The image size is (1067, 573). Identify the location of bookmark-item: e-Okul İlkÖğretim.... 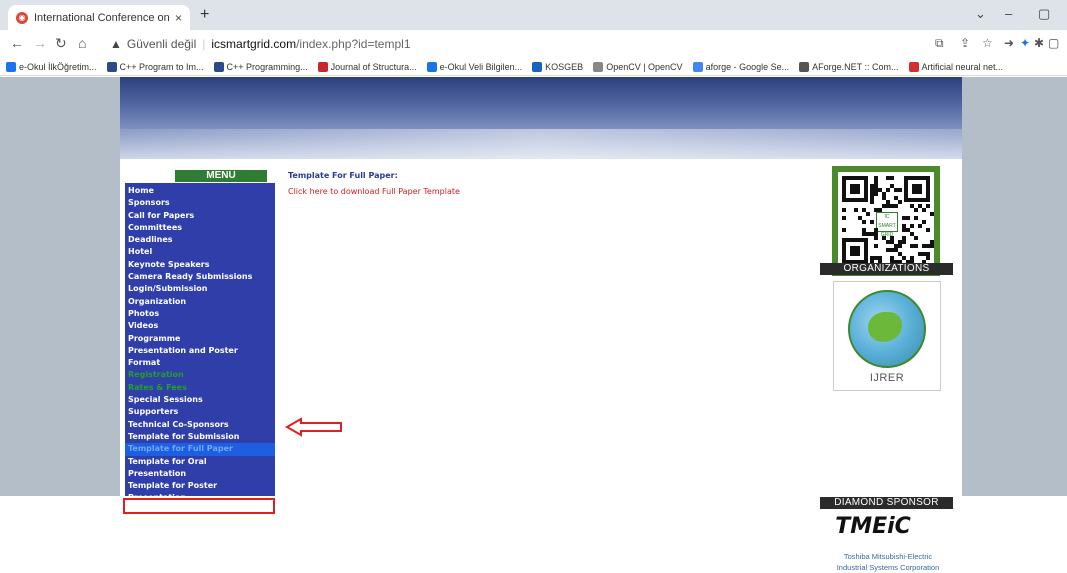
(51, 66).